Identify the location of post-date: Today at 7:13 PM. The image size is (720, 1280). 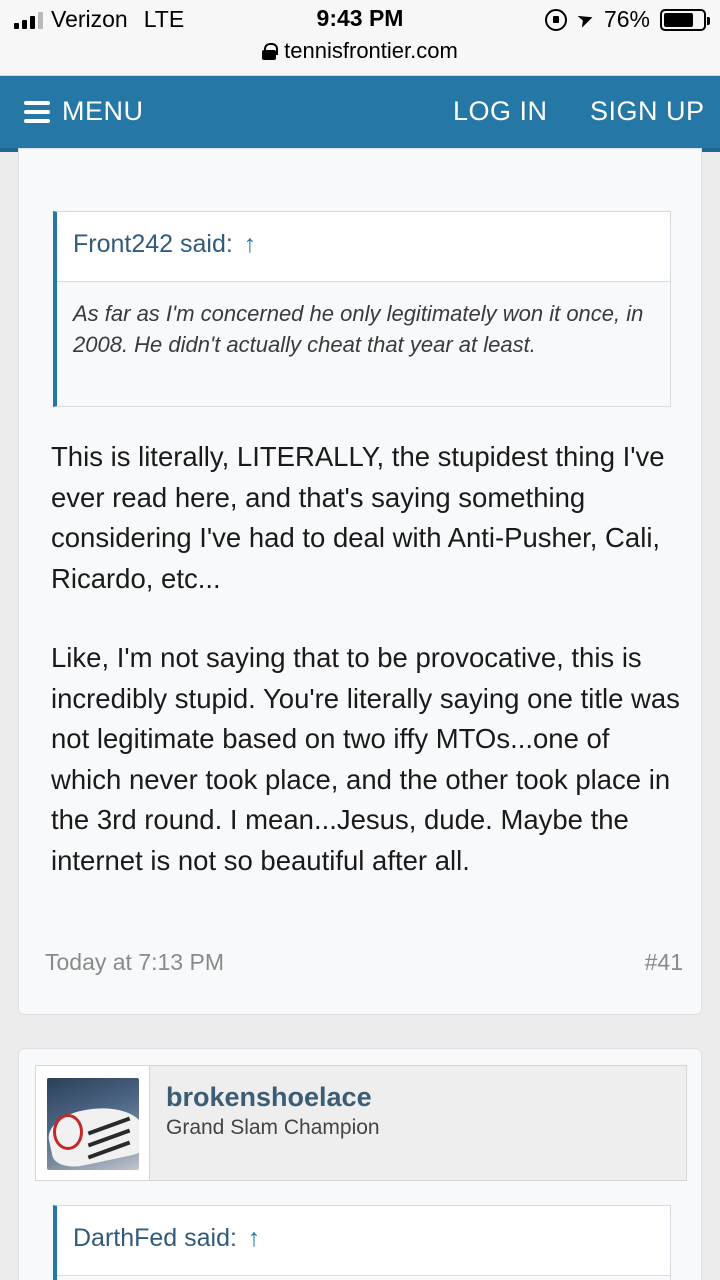
(134, 962).